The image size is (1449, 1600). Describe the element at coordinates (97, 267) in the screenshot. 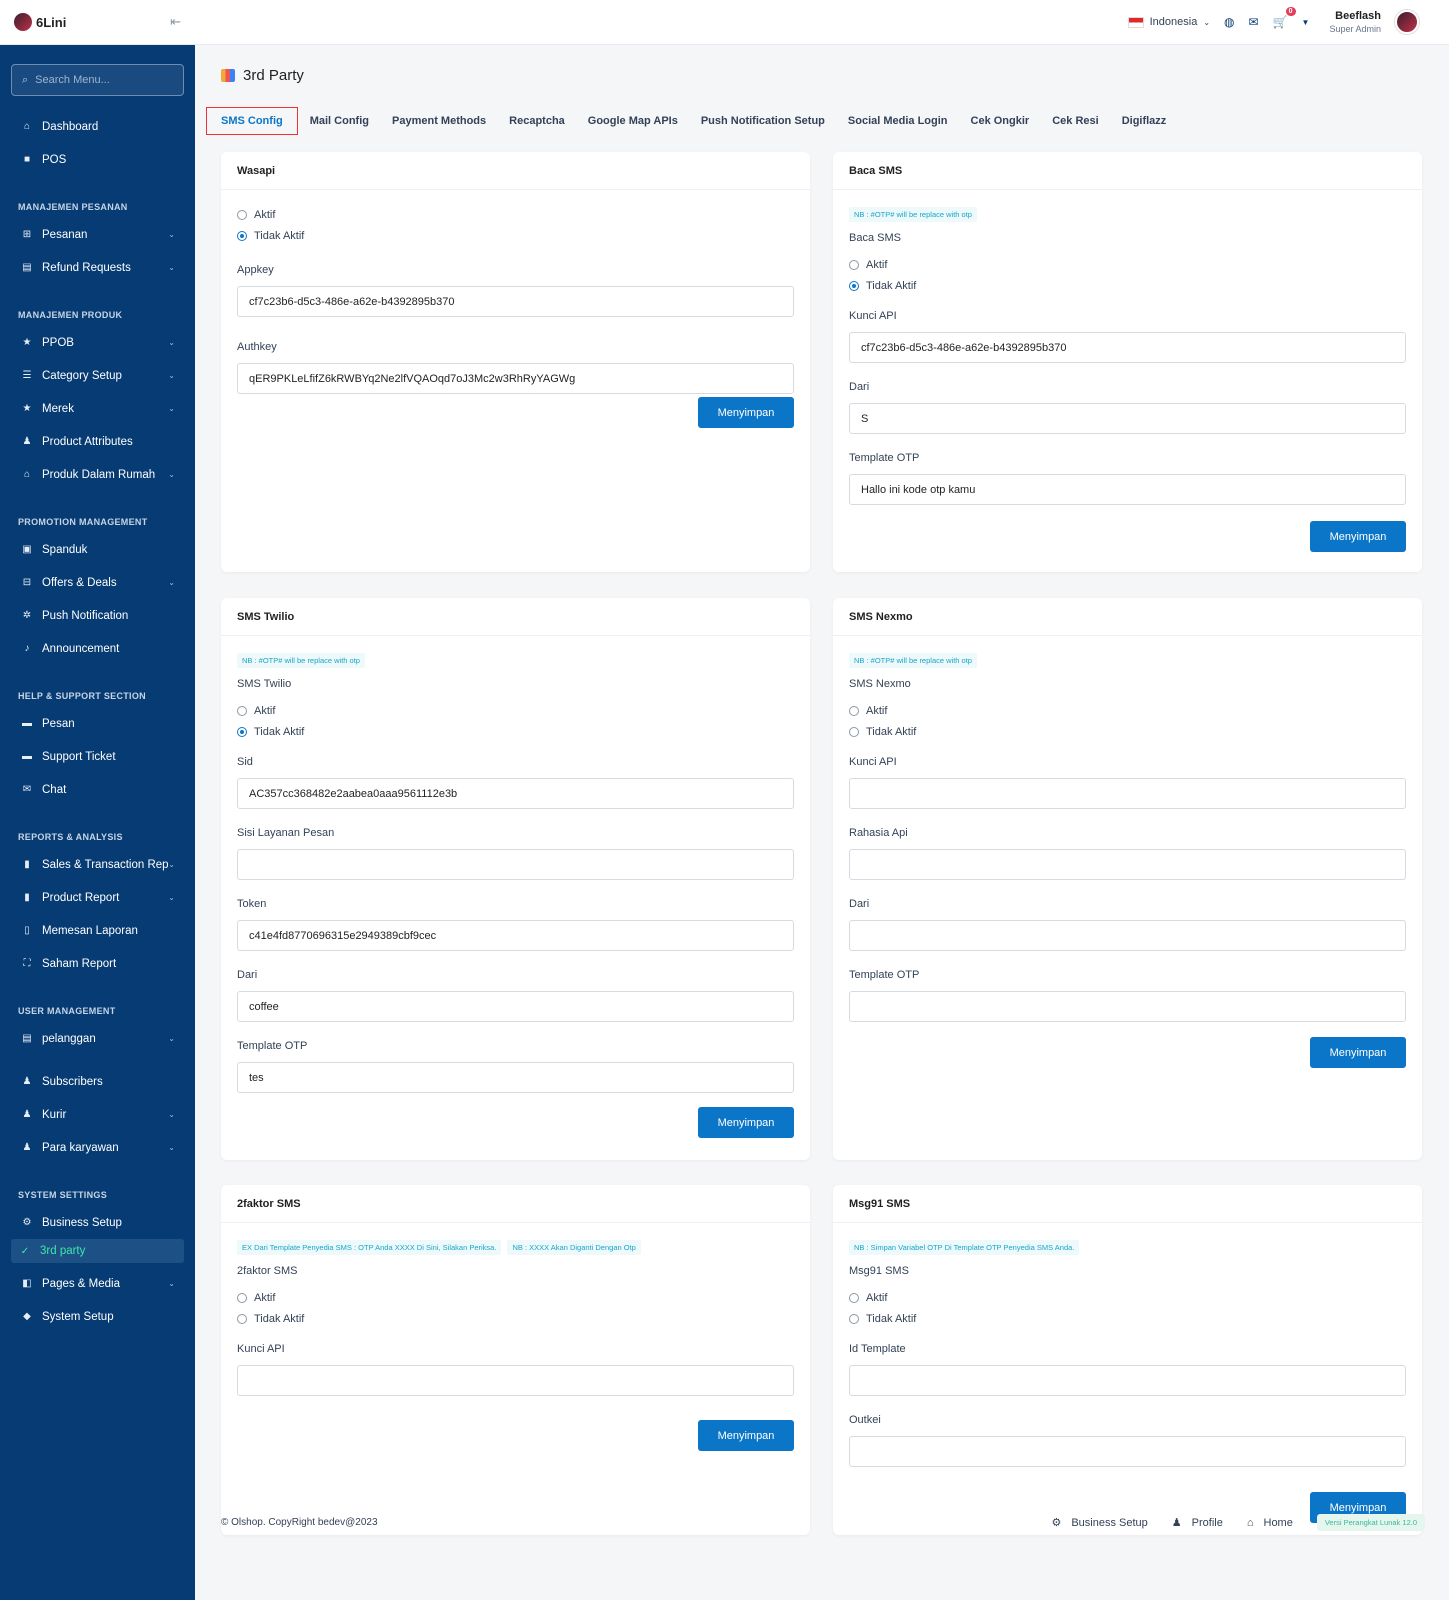

I see `sidebar-item-refund: ▤ Refund Requests ⌄` at that location.